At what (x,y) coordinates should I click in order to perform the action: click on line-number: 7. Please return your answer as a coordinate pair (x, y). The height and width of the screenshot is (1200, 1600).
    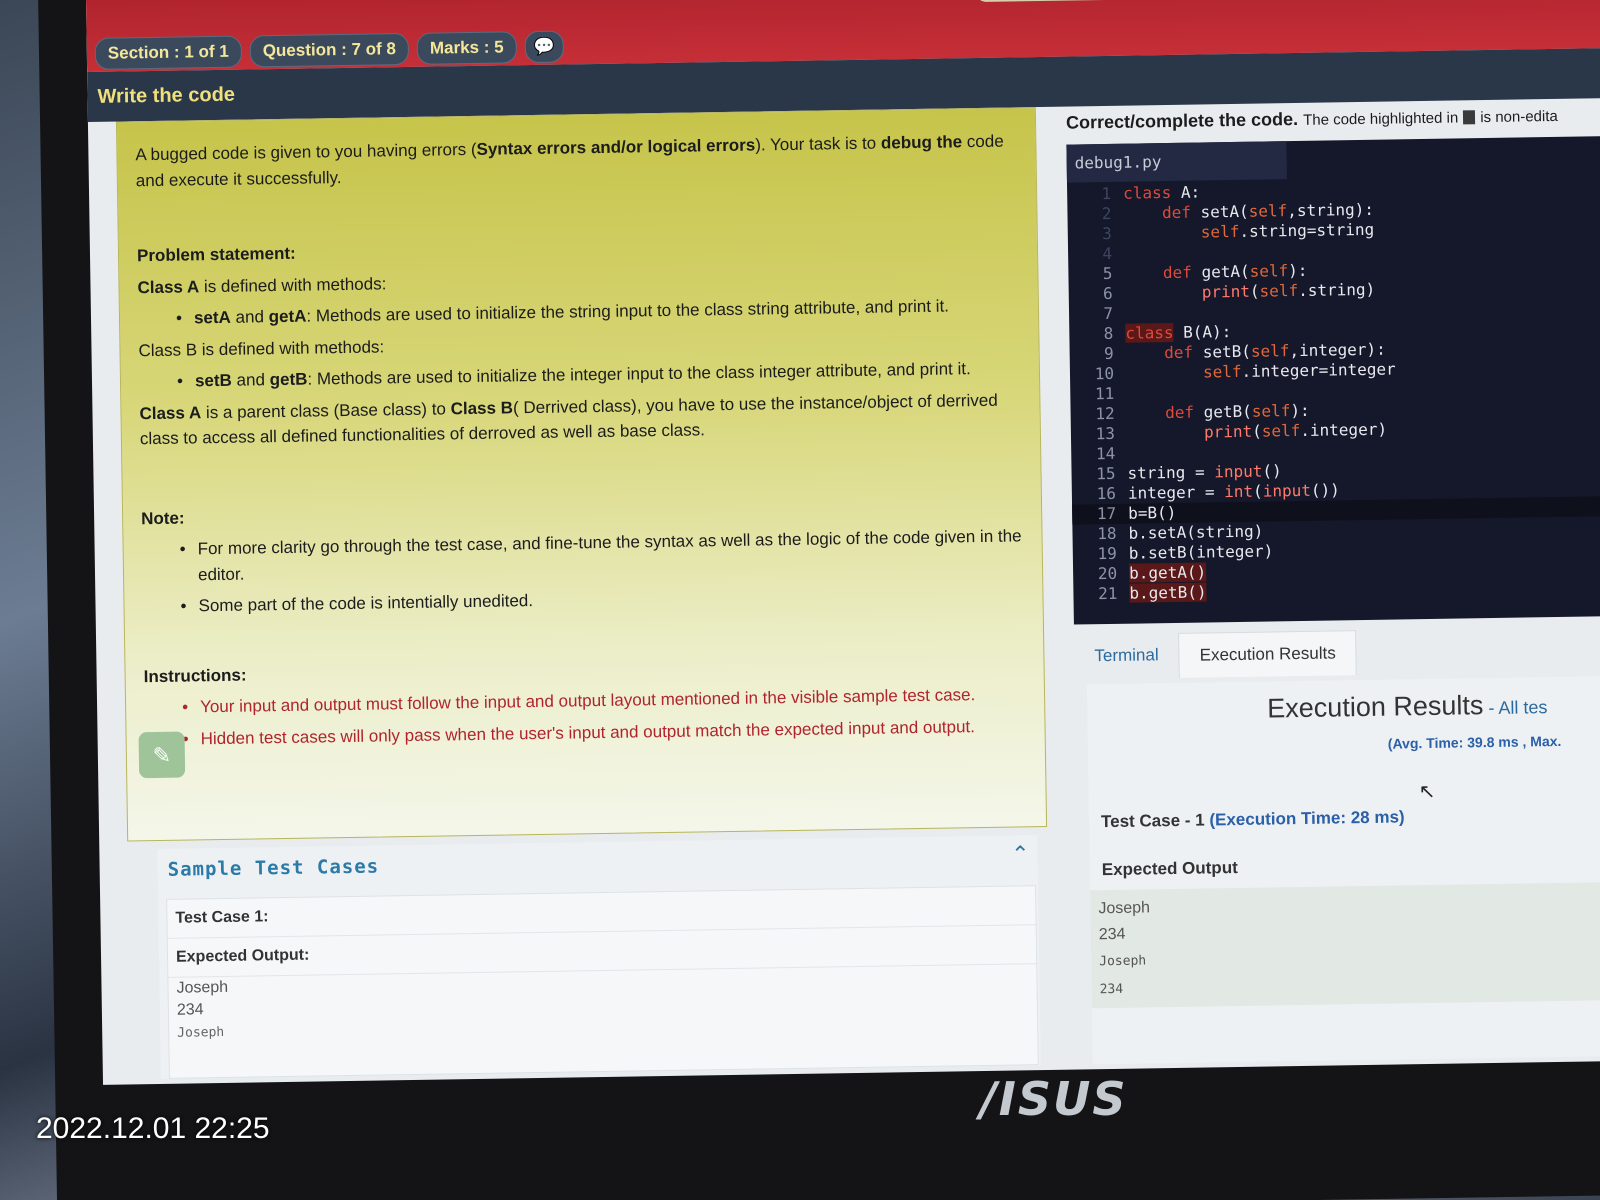
    Looking at the image, I should click on (1108, 313).